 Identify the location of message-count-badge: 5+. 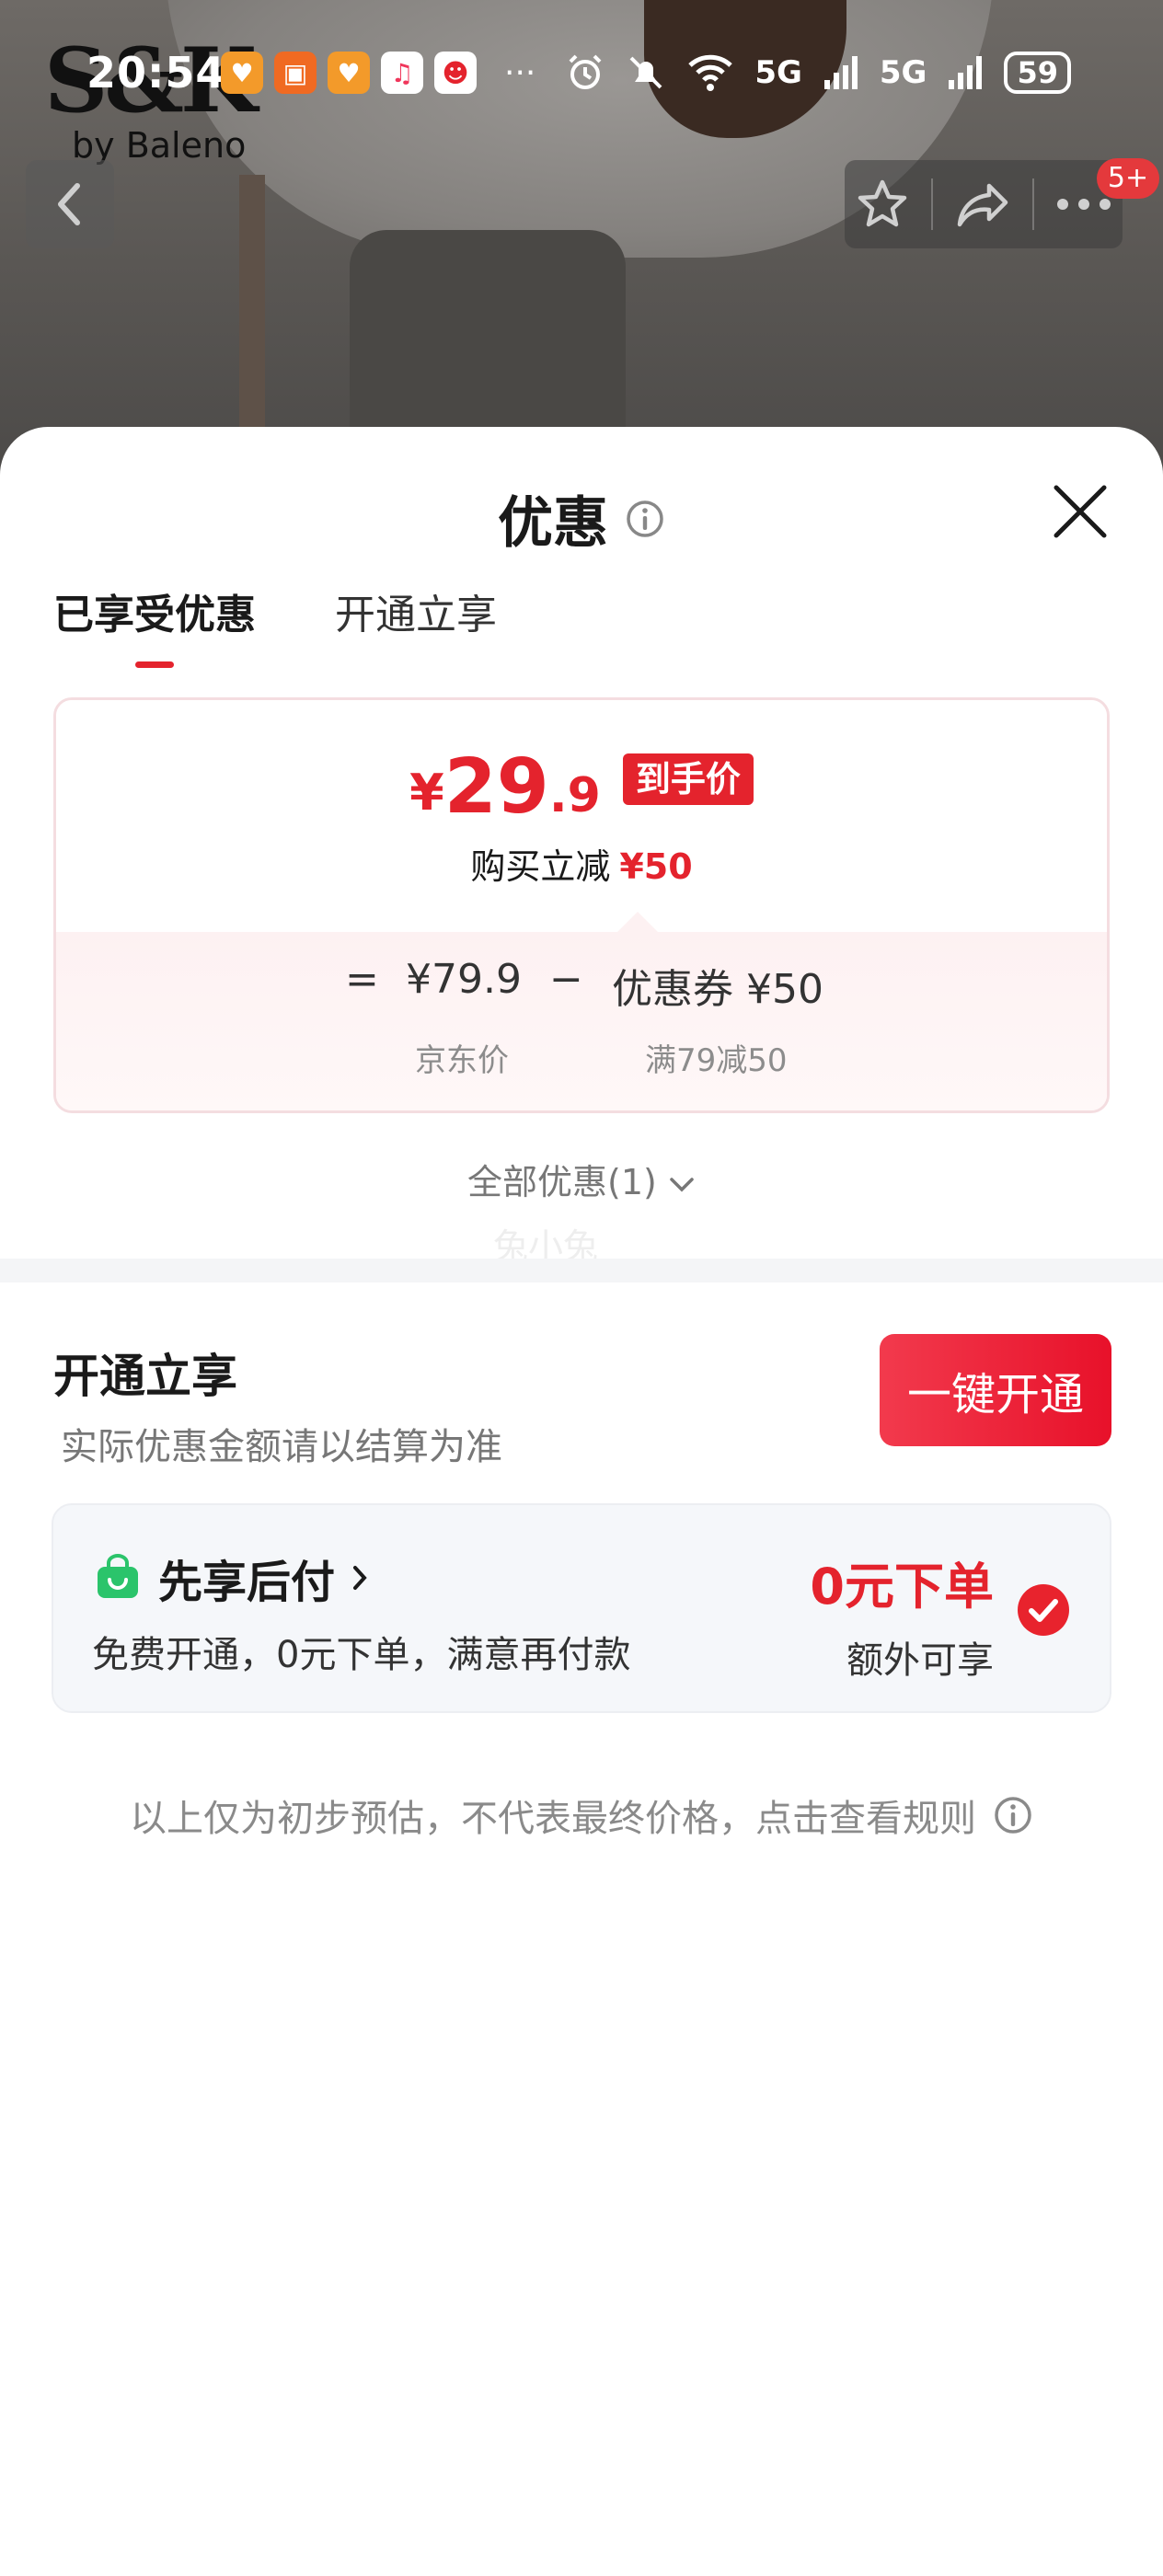
(1128, 178).